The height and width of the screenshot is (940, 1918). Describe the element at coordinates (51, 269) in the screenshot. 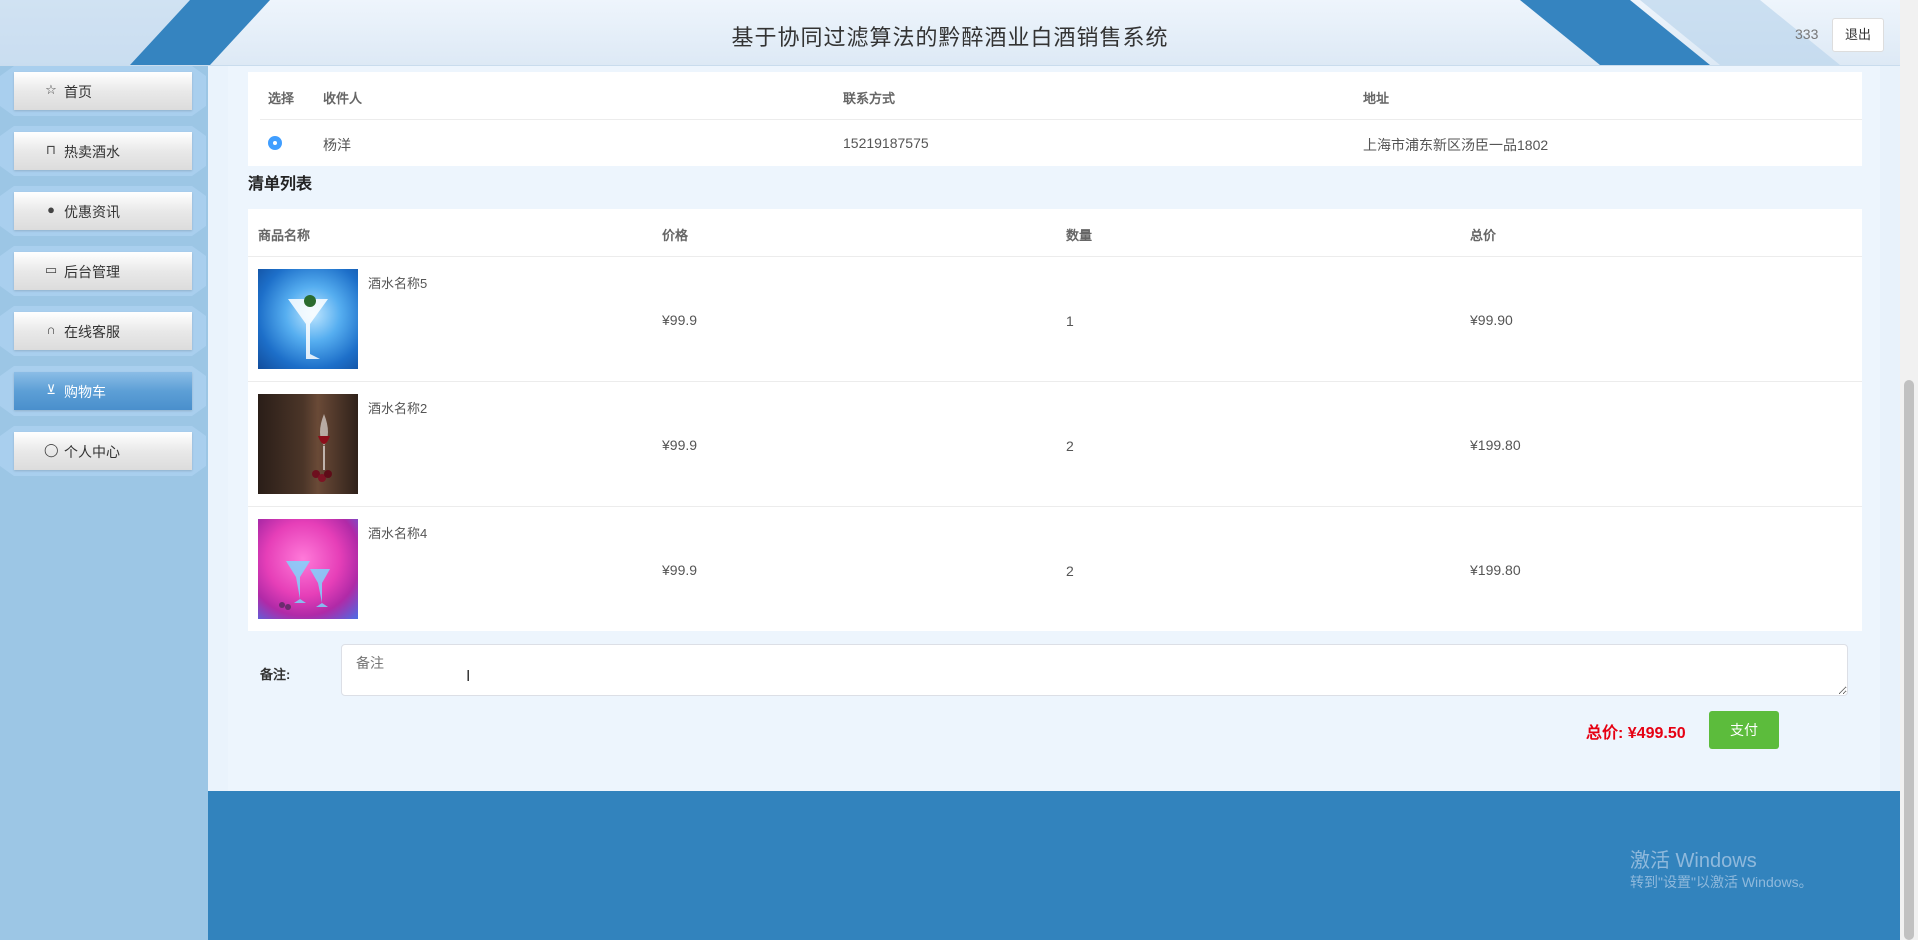

I see `calendar-icon: ▭` at that location.